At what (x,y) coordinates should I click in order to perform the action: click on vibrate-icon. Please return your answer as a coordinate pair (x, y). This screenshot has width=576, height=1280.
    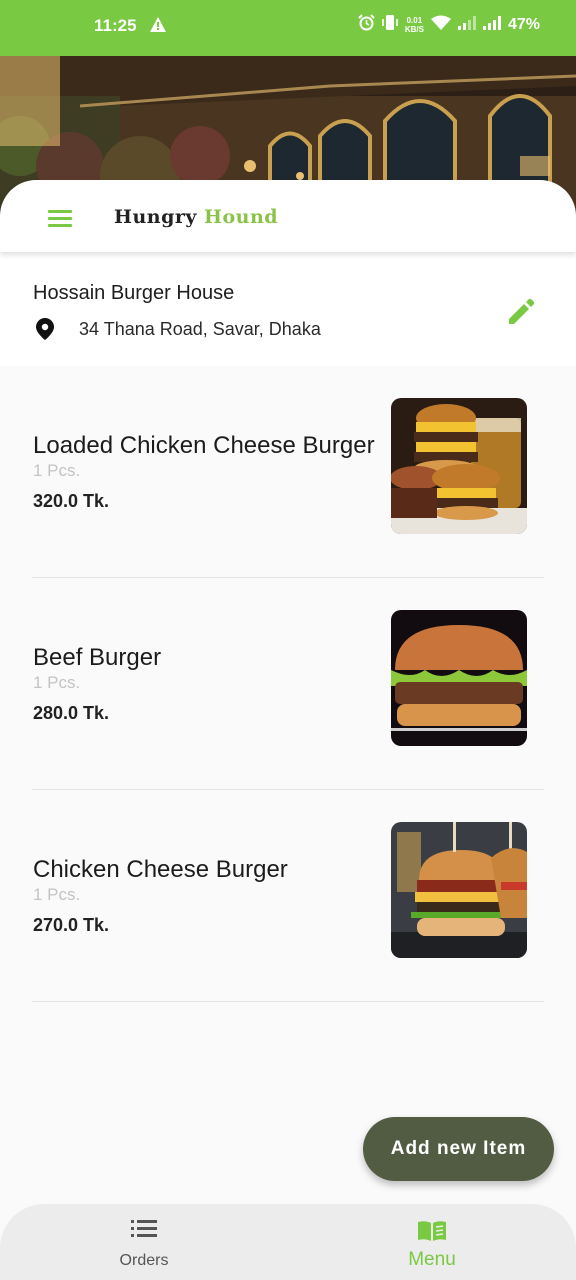
    Looking at the image, I should click on (390, 25).